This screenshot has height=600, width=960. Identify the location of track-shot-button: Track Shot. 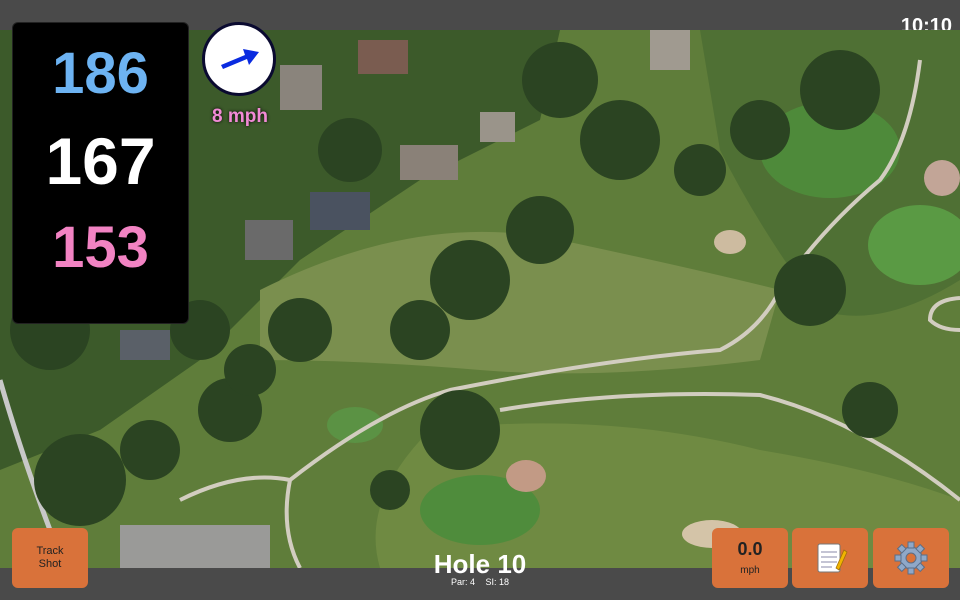
(50, 558).